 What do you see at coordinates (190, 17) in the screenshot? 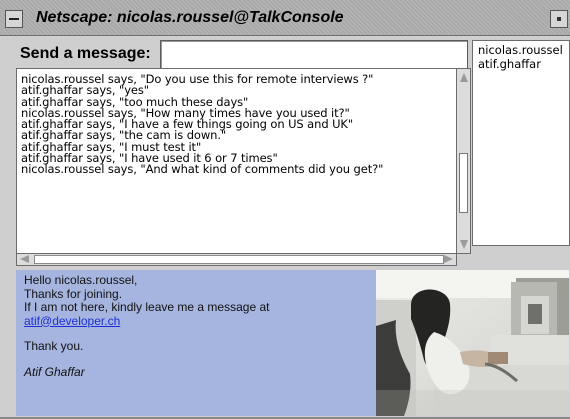
I see `window-title: Netscape: nicolas.roussel@TalkConsole` at bounding box center [190, 17].